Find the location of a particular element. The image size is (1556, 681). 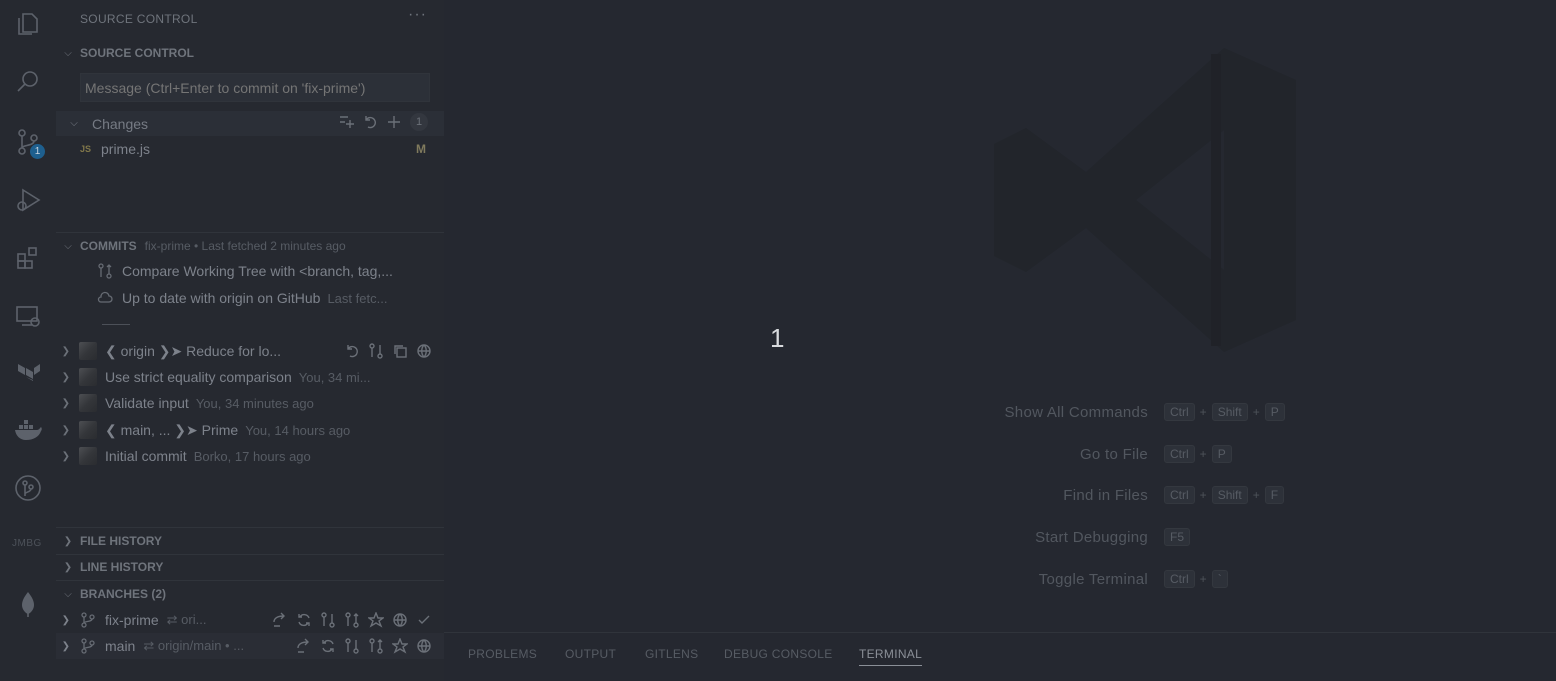

search-icon is located at coordinates (28, 82).